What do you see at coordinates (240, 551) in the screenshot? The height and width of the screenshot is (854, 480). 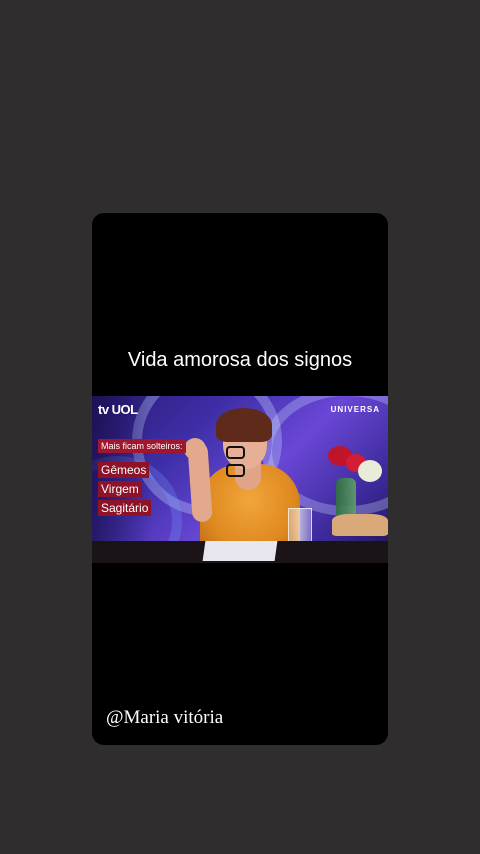 I see `paper-sheets` at bounding box center [240, 551].